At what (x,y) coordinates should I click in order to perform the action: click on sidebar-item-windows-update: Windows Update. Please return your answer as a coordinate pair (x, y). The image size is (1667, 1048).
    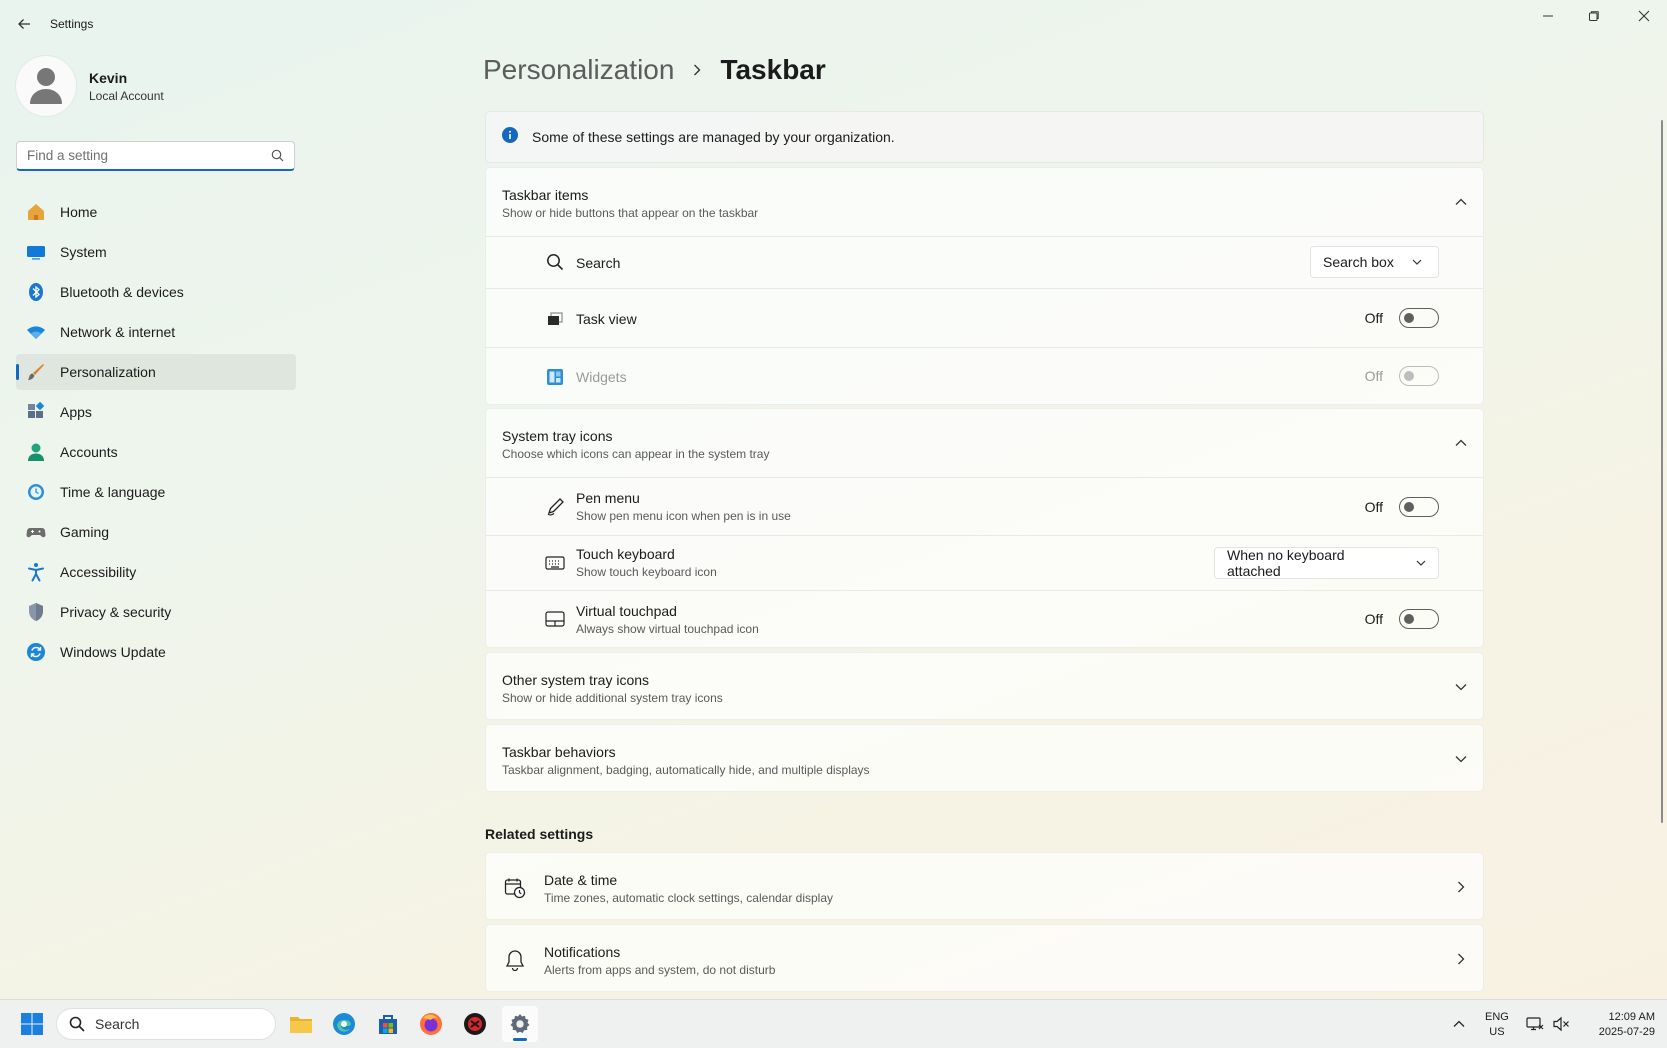
    Looking at the image, I should click on (156, 652).